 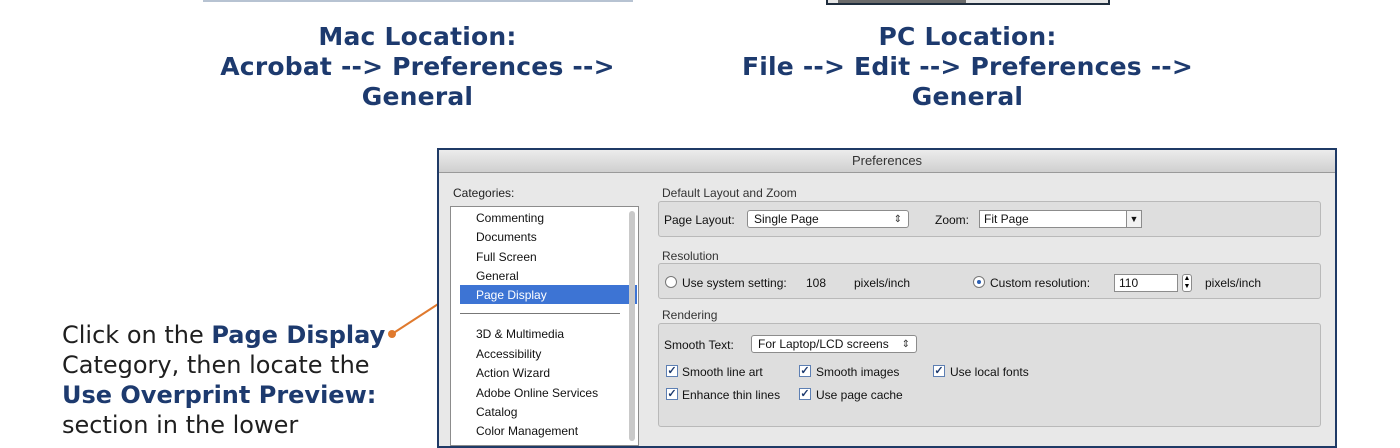 I want to click on instruction-part3: section in the lower, so click(x=180, y=425).